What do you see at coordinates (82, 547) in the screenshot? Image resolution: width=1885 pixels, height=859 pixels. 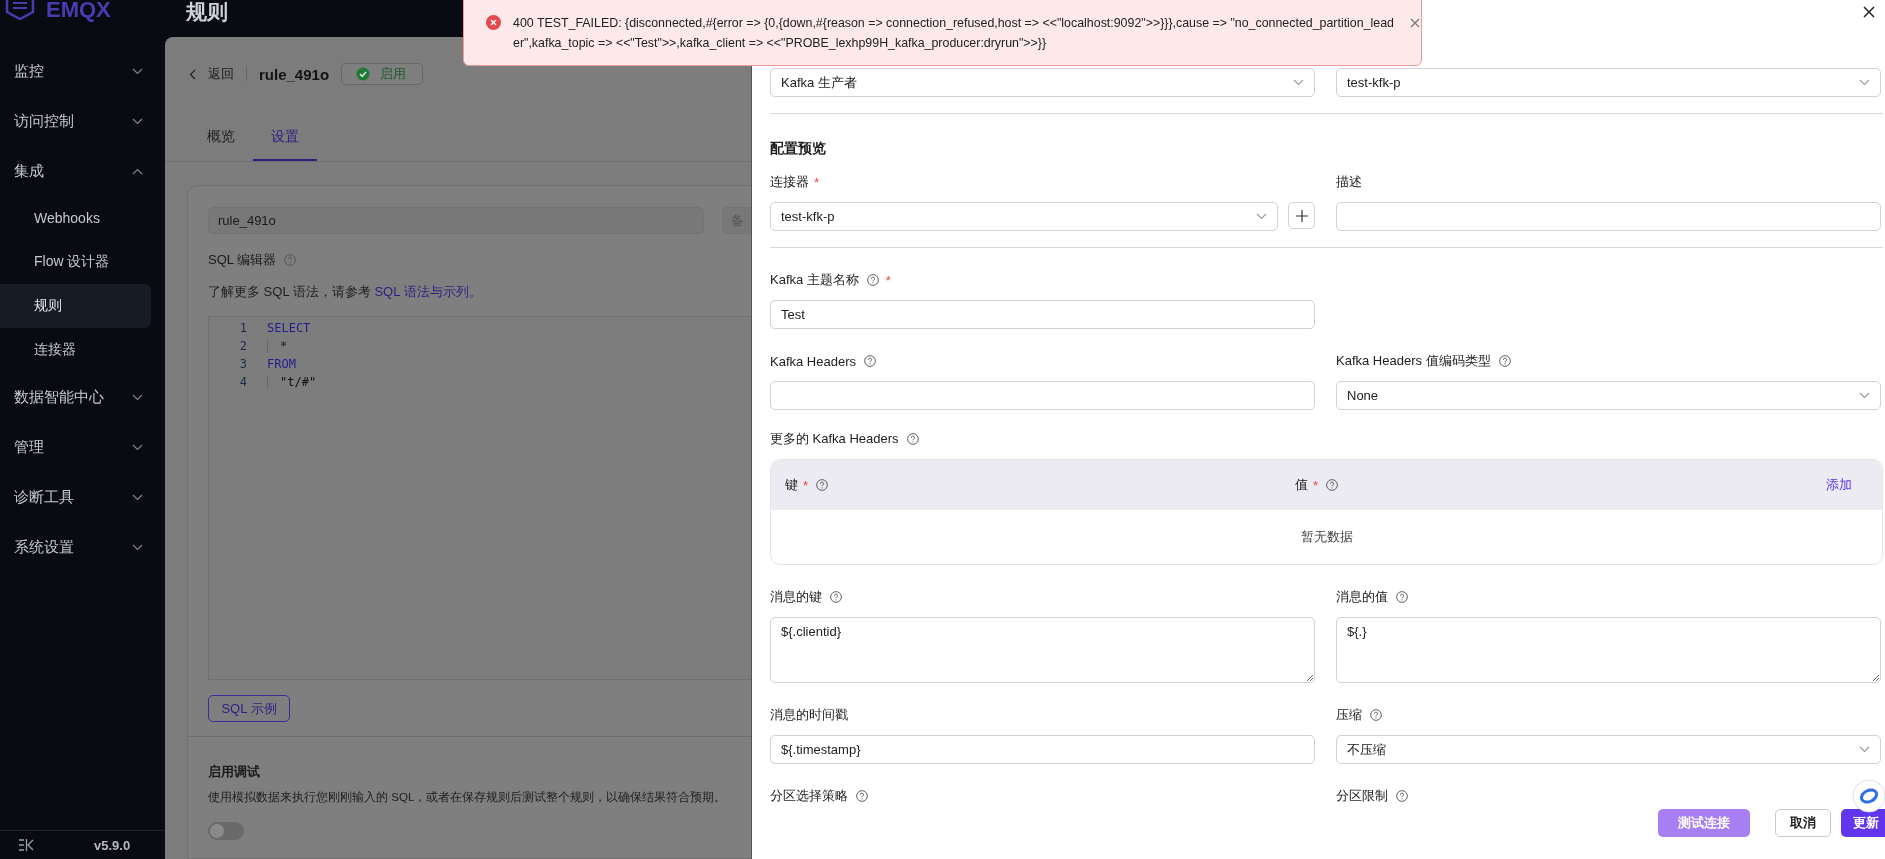 I see `nav-item: 系统设置` at bounding box center [82, 547].